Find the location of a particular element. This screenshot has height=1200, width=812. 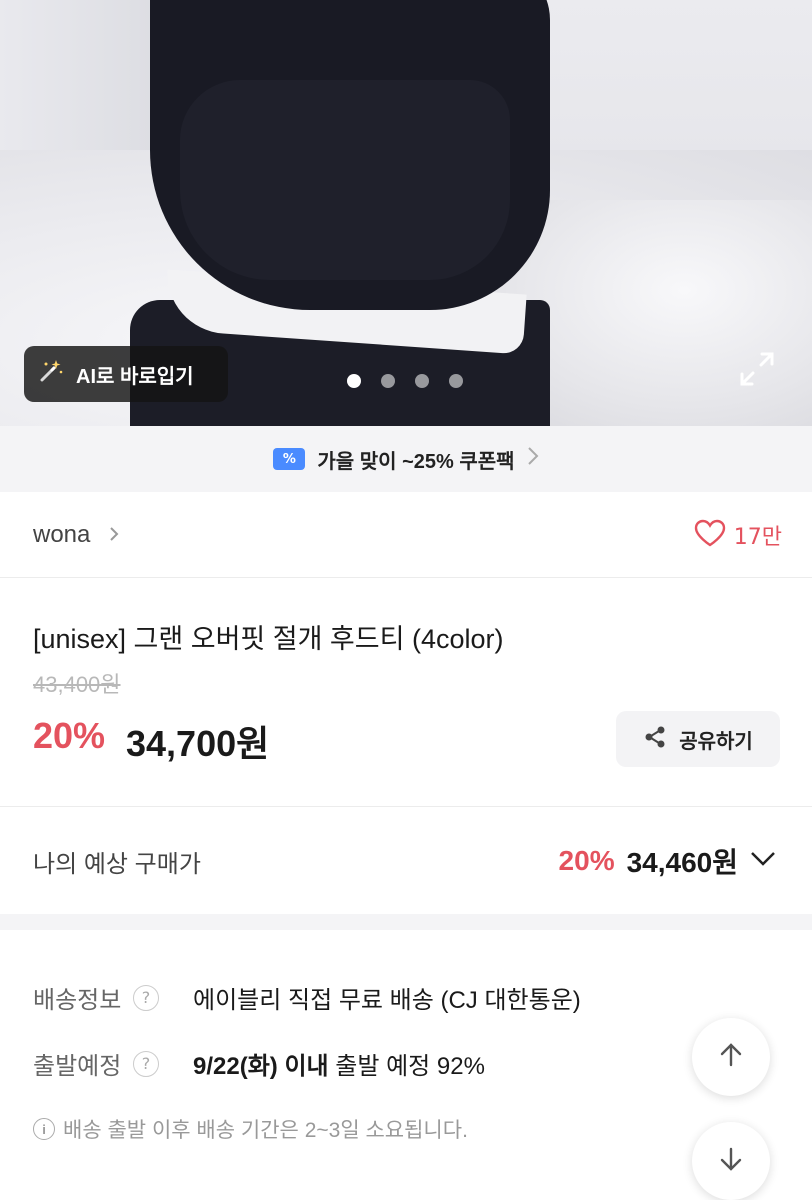

departure-rate: 출발 예정 92% is located at coordinates (406, 1066).